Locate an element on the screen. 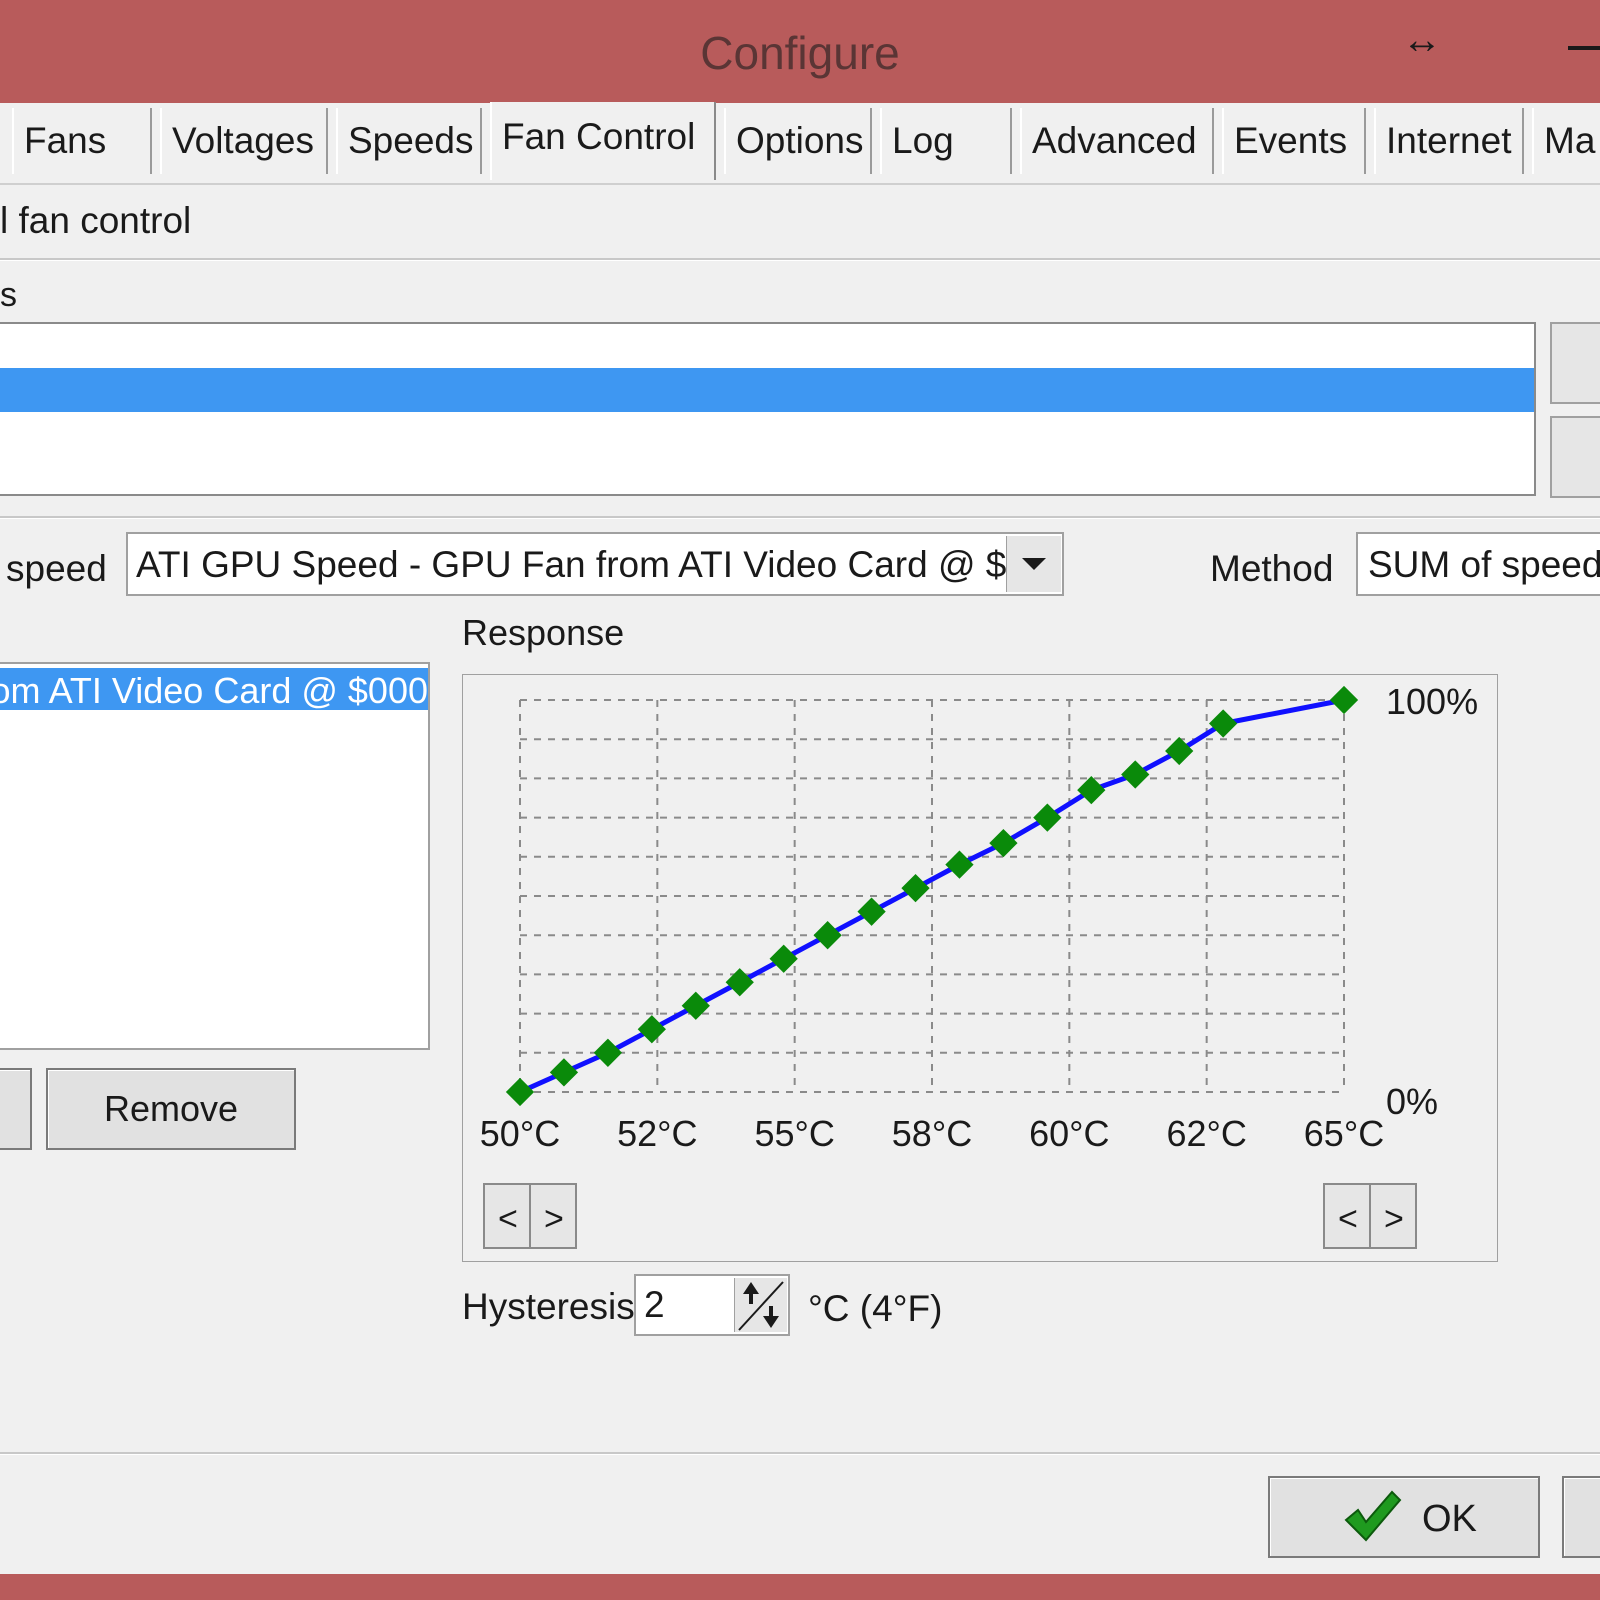  x-tick-label: 62°C is located at coordinates (1206, 1133).